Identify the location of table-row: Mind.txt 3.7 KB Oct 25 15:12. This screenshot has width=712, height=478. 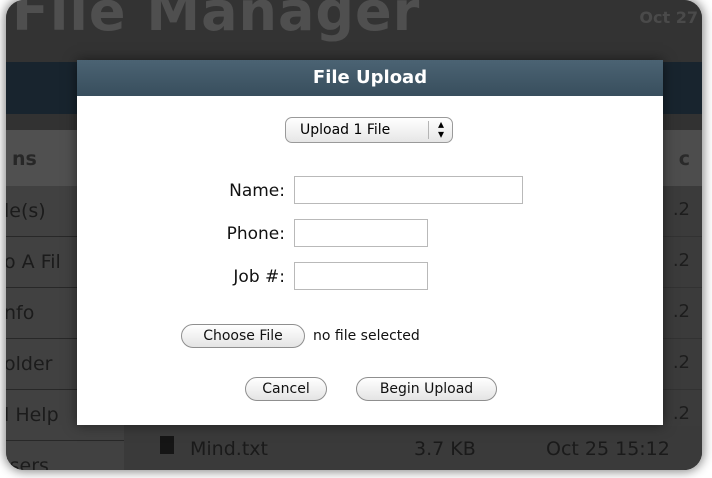
(413, 448).